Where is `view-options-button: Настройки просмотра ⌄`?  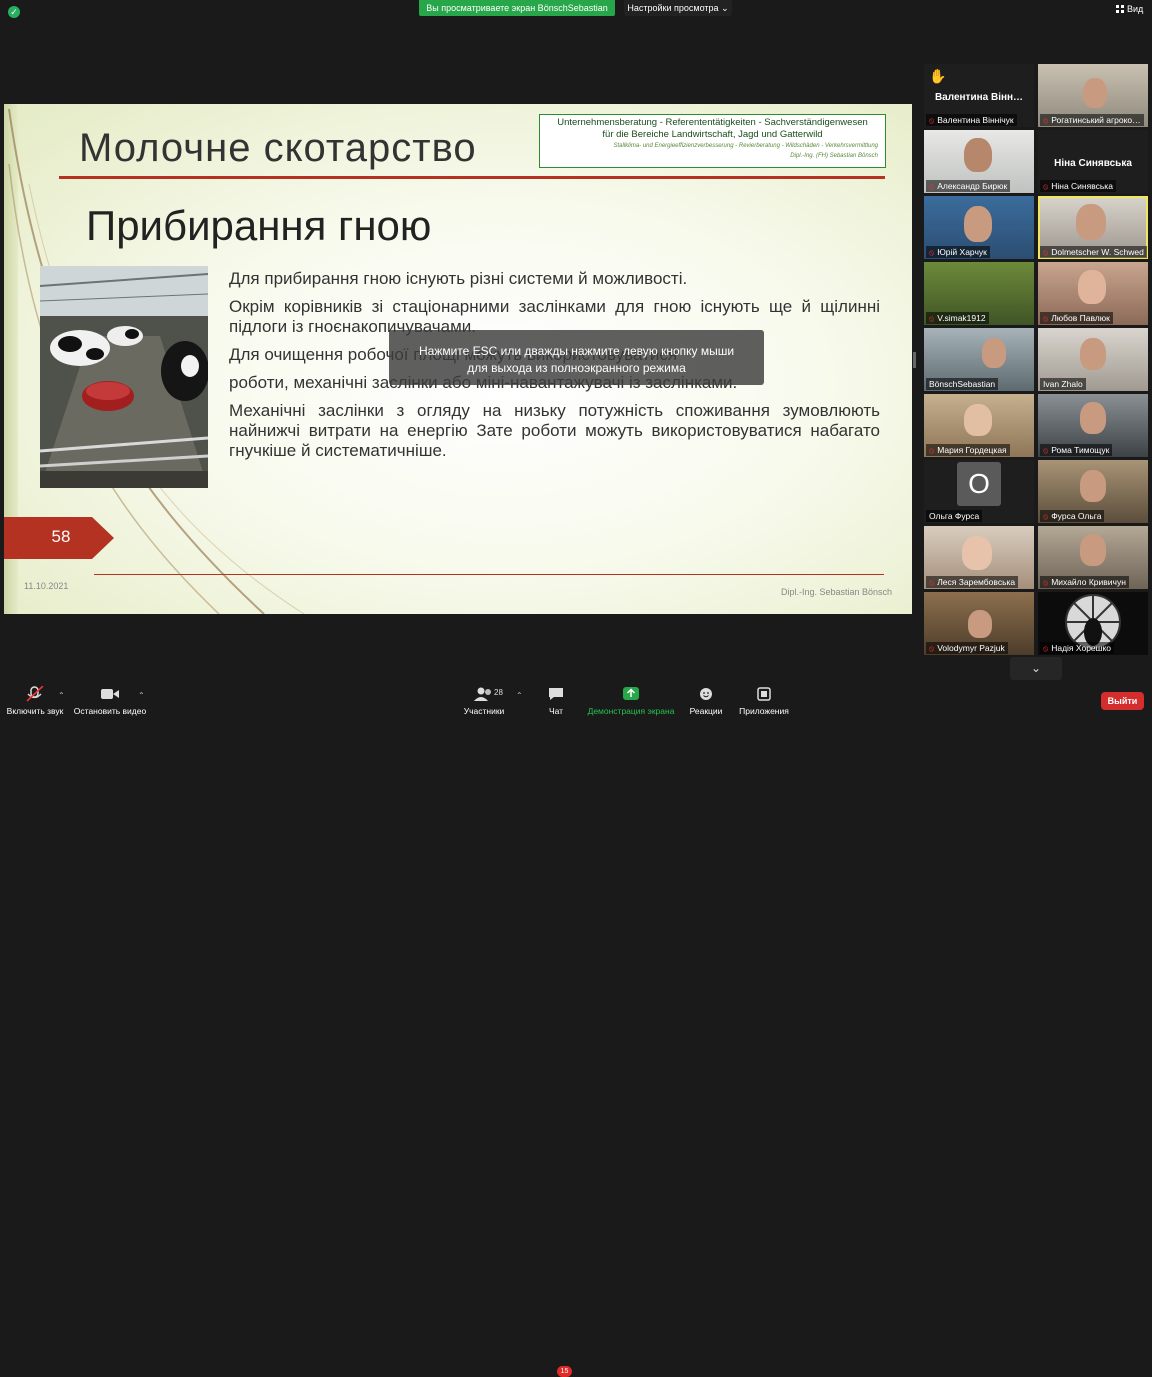 view-options-button: Настройки просмотра ⌄ is located at coordinates (678, 8).